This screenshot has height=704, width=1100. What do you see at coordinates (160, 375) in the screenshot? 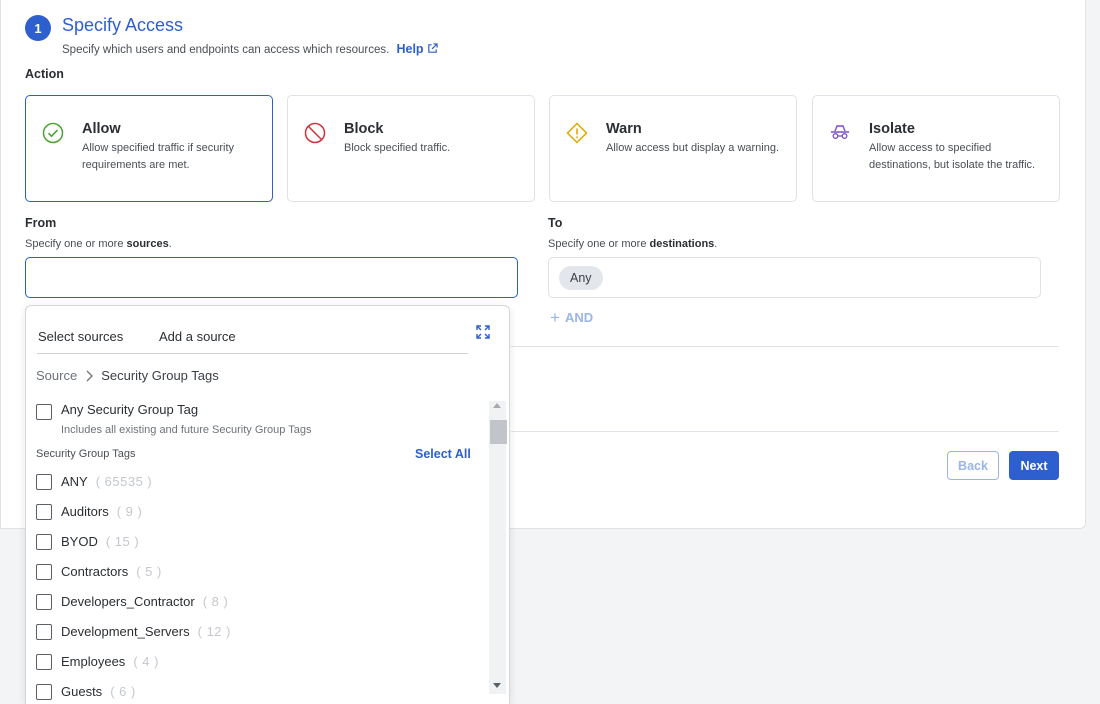
I see `breadcrumb-current: Security Group Tags` at bounding box center [160, 375].